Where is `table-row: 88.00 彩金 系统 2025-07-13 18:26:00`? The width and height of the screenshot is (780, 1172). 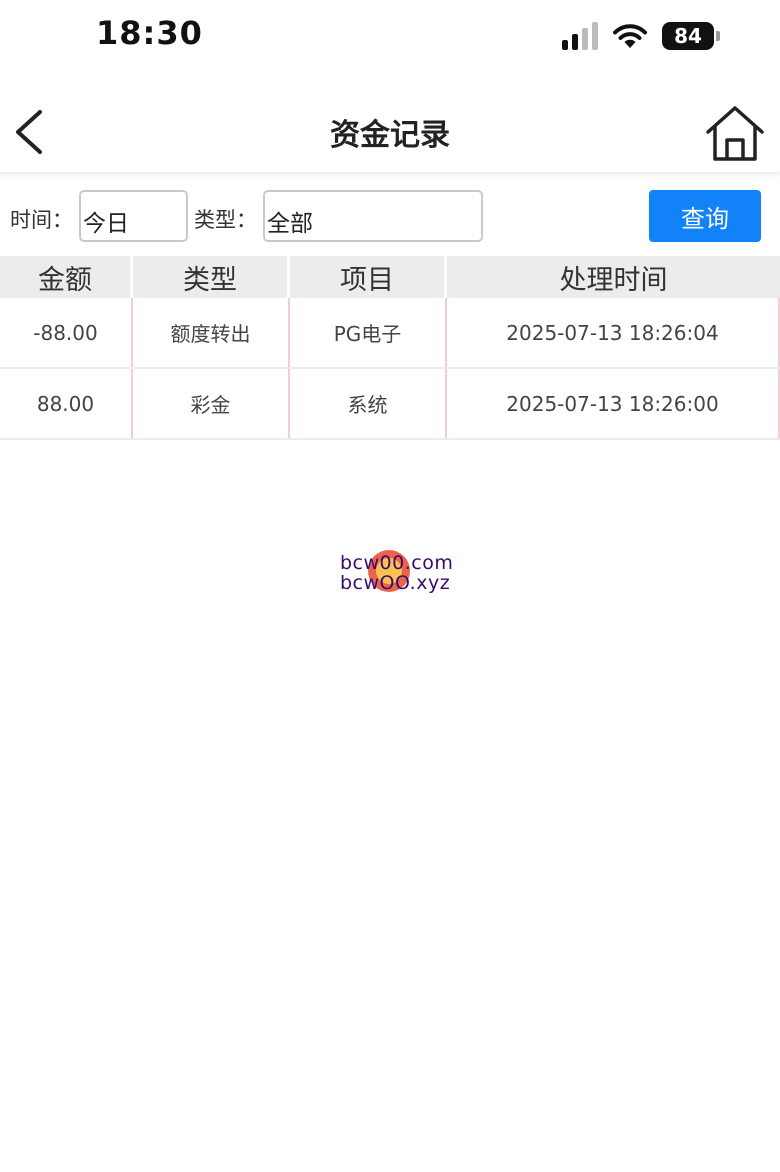 table-row: 88.00 彩金 系统 2025-07-13 18:26:00 is located at coordinates (390, 404).